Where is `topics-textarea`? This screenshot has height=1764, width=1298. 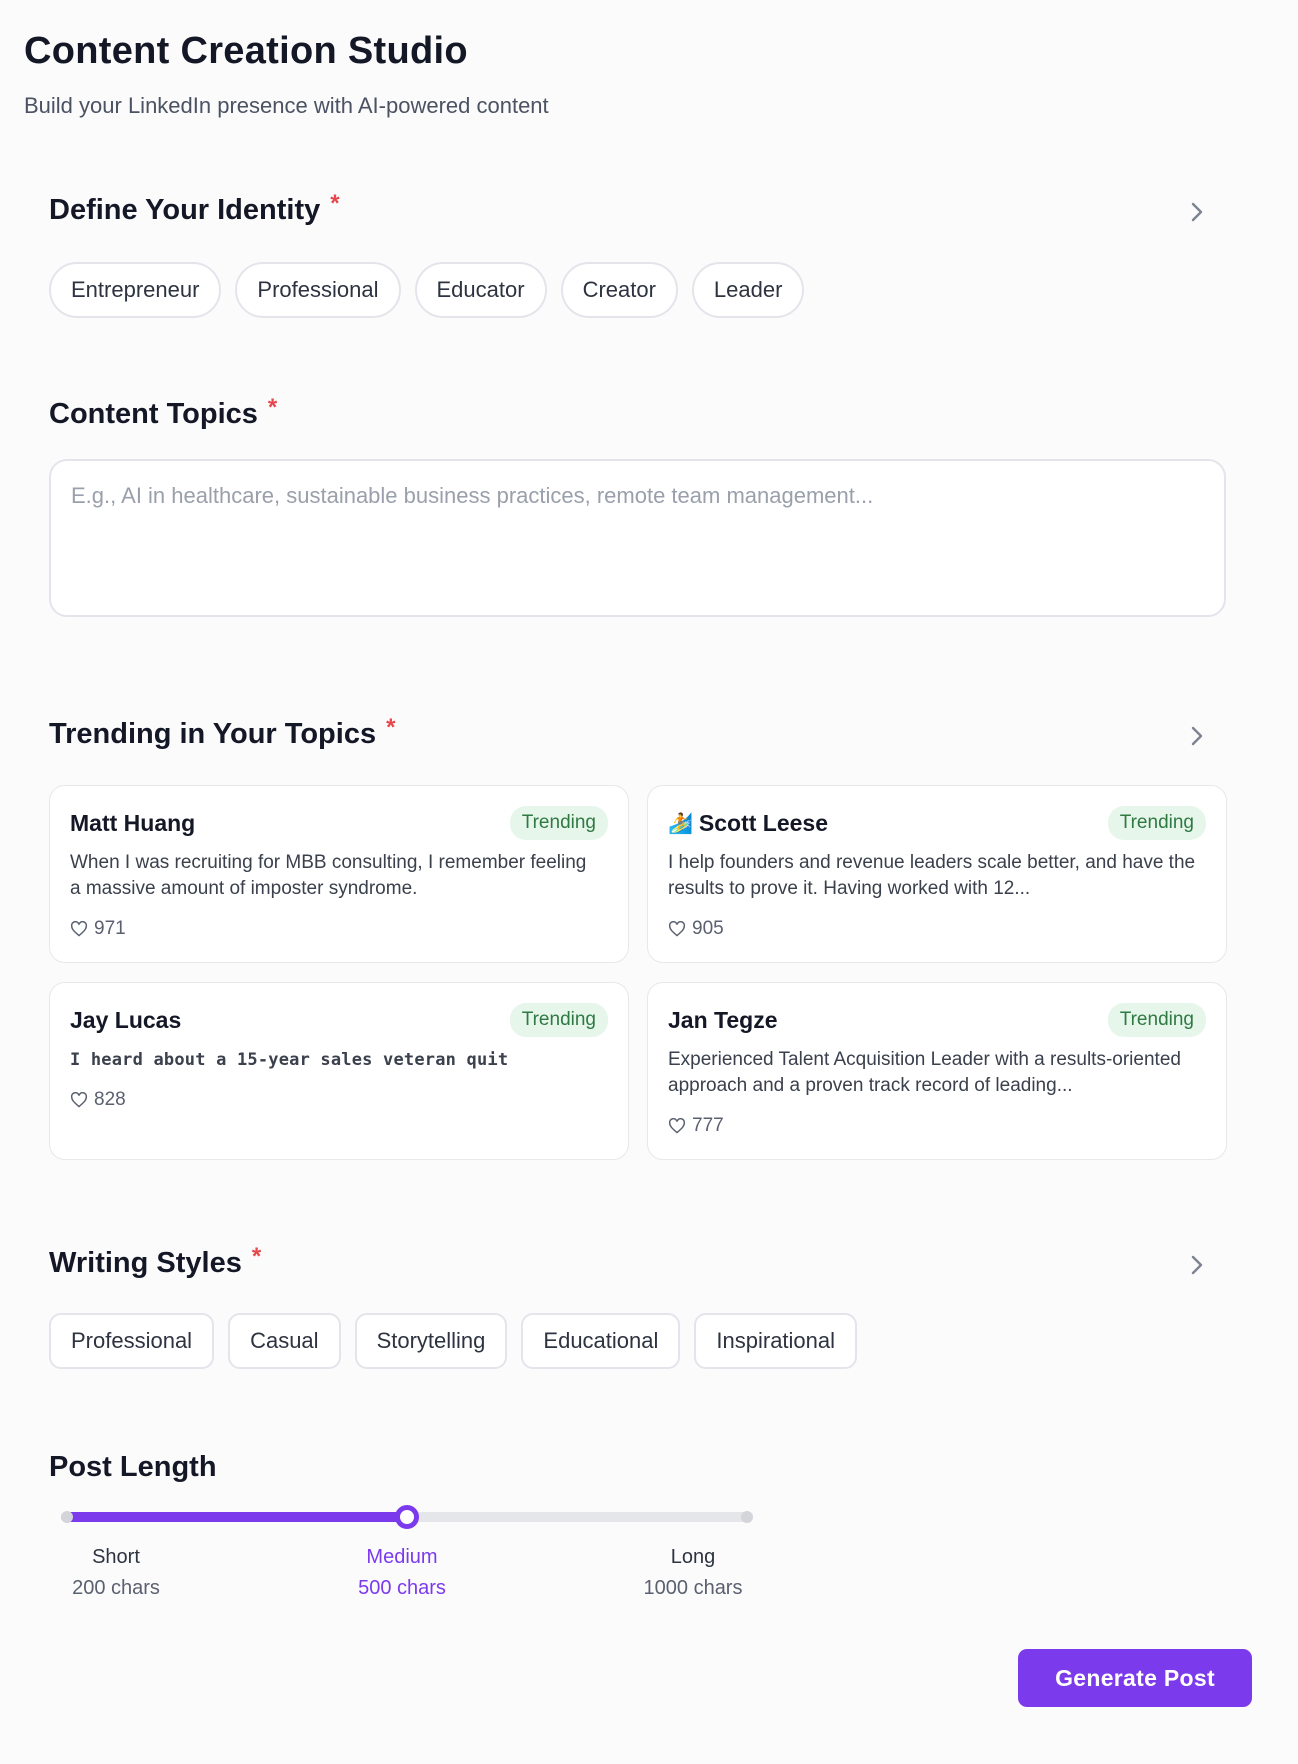 topics-textarea is located at coordinates (637, 538).